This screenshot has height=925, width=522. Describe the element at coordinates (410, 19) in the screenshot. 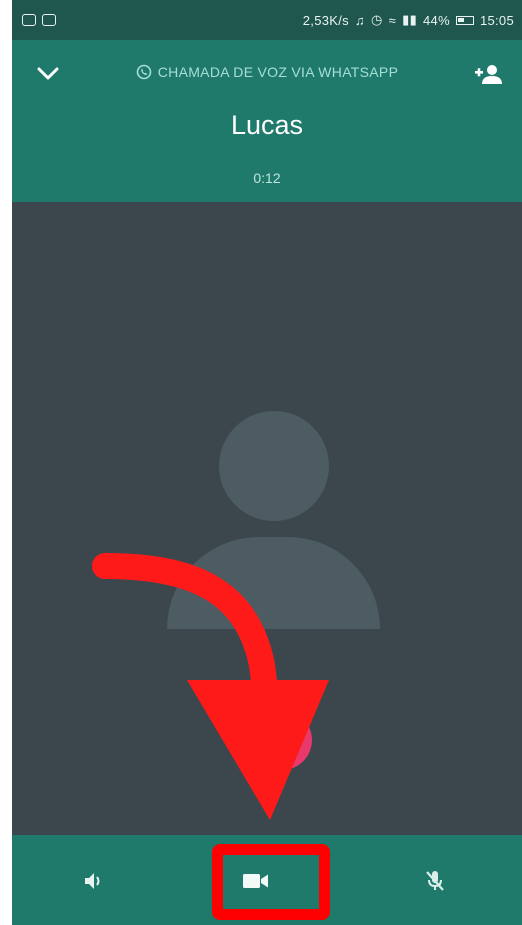

I see `signal-icon: ▮▮` at that location.